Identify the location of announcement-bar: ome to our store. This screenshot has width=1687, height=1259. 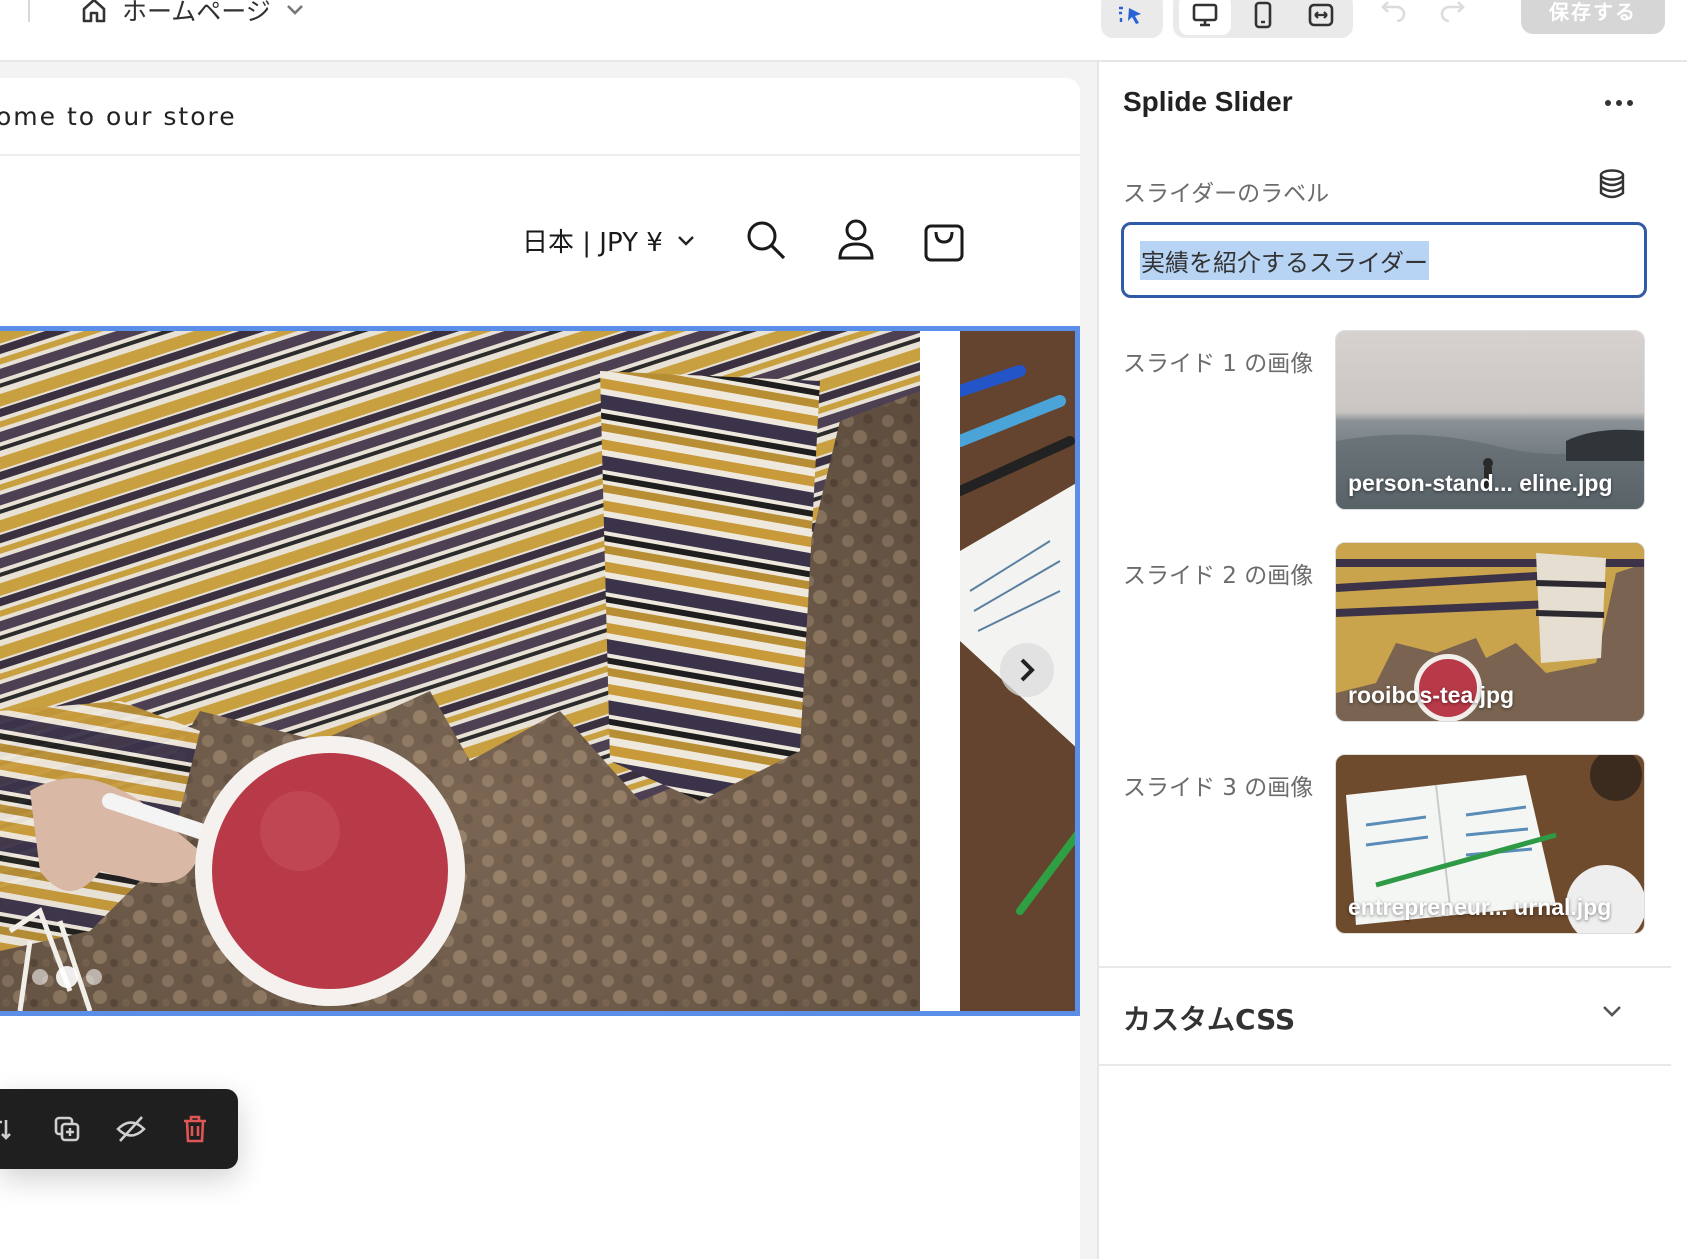
(540, 117).